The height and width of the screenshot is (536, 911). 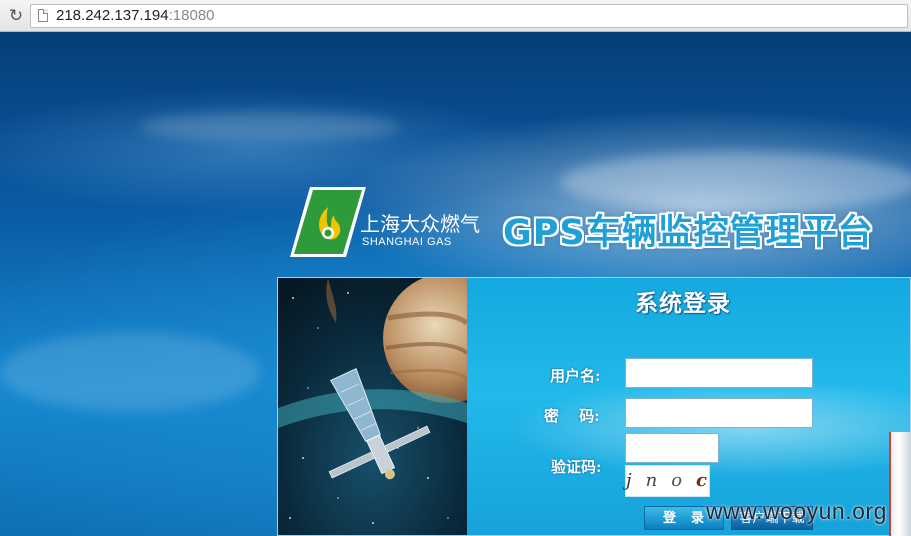 I want to click on password-label: 密 码:, so click(x=572, y=416).